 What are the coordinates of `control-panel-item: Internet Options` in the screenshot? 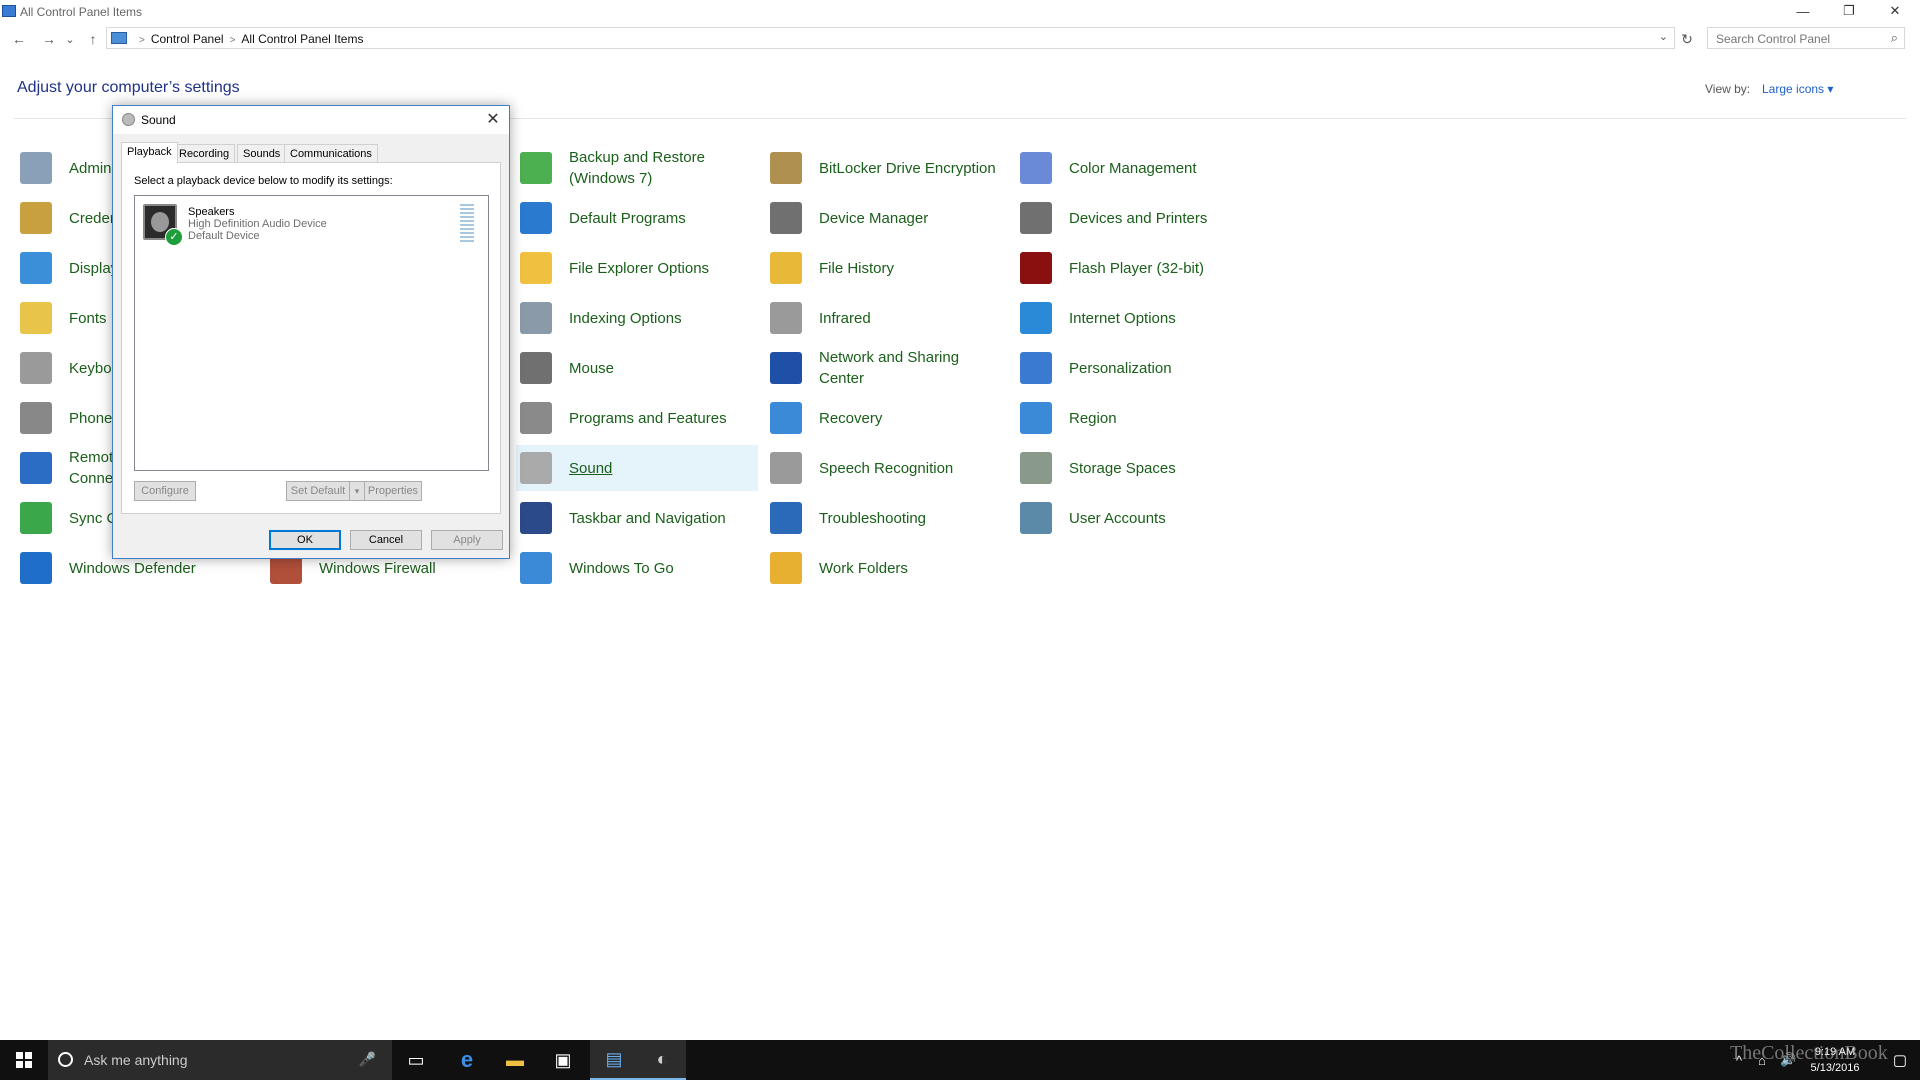 It's located at (1135, 318).